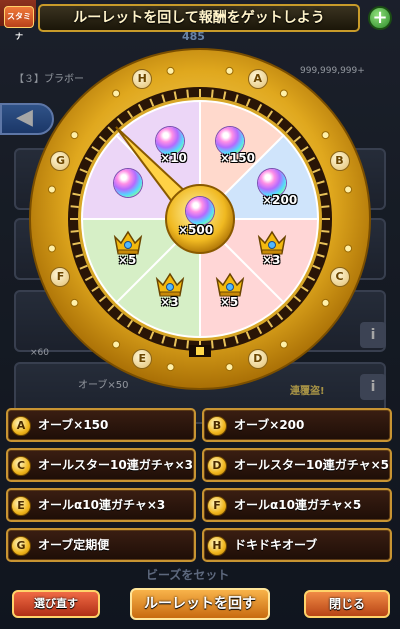  Describe the element at coordinates (269, 425) in the screenshot. I see `reward-text: オーブ×200` at that location.